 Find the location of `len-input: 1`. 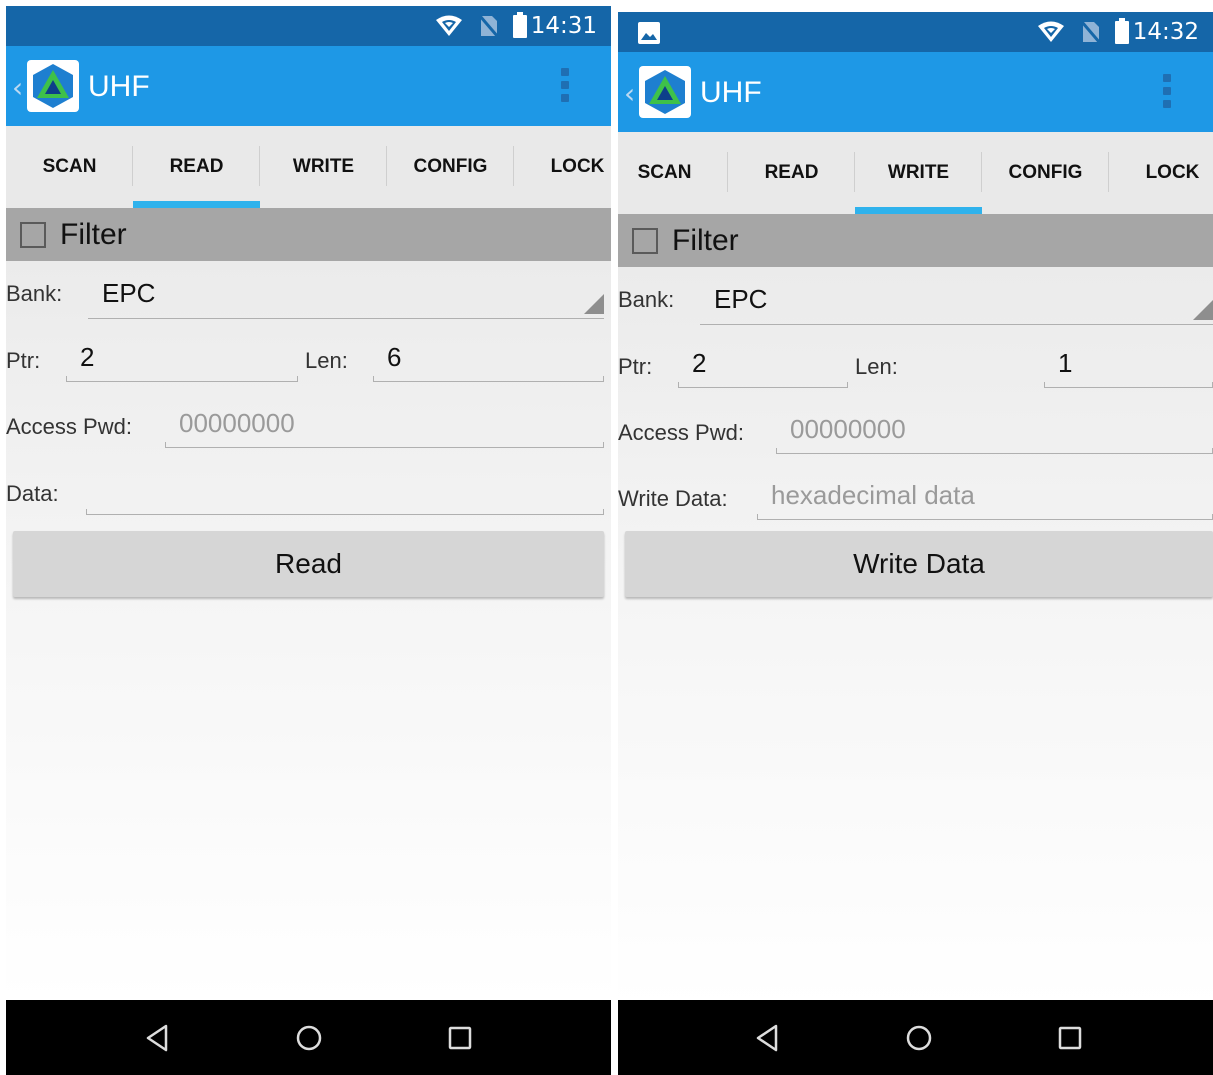

len-input: 1 is located at coordinates (1065, 363).